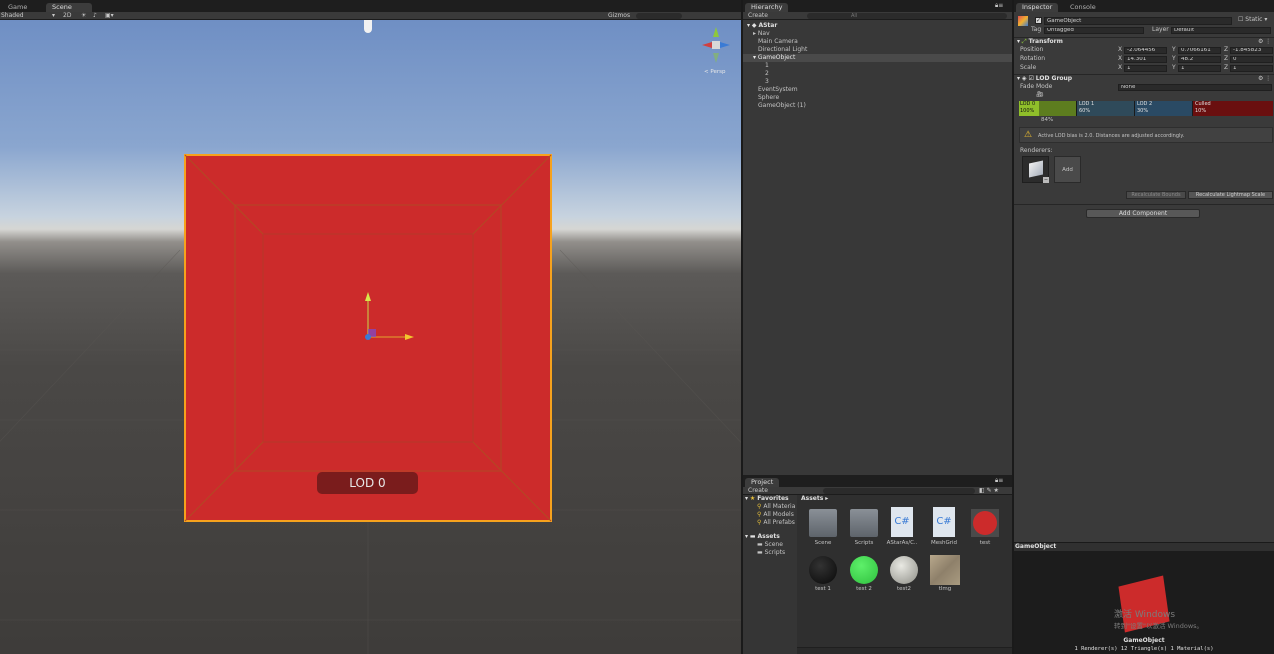  What do you see at coordinates (1047, 108) in the screenshot?
I see `lod-segment-0: LOD 0 100%` at bounding box center [1047, 108].